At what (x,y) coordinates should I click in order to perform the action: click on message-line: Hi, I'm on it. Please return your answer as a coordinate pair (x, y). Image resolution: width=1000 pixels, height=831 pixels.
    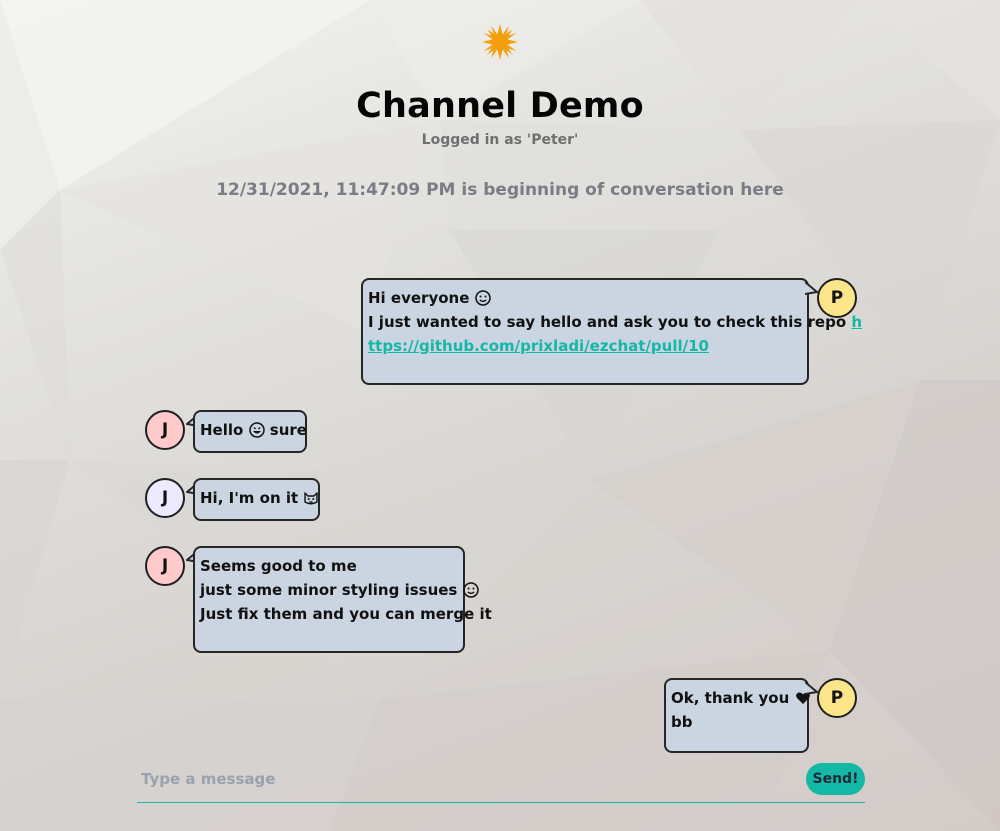
    Looking at the image, I should click on (249, 498).